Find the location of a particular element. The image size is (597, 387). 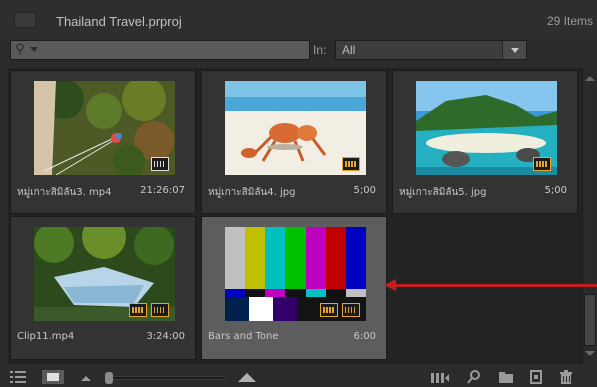

media-item-name: Clip11.mp4 is located at coordinates (46, 336).